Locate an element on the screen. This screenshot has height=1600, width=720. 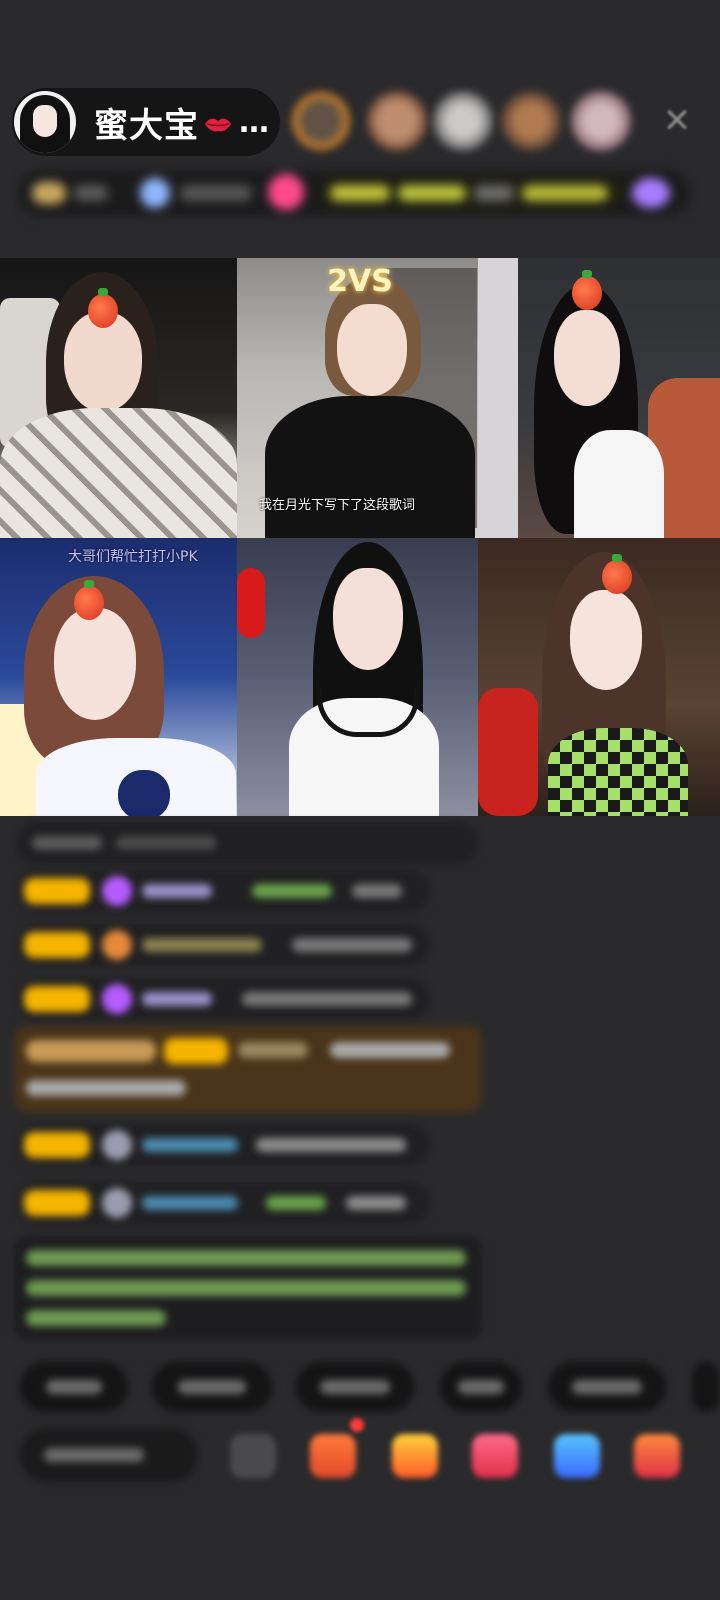
kiss-lips-icon is located at coordinates (218, 125).